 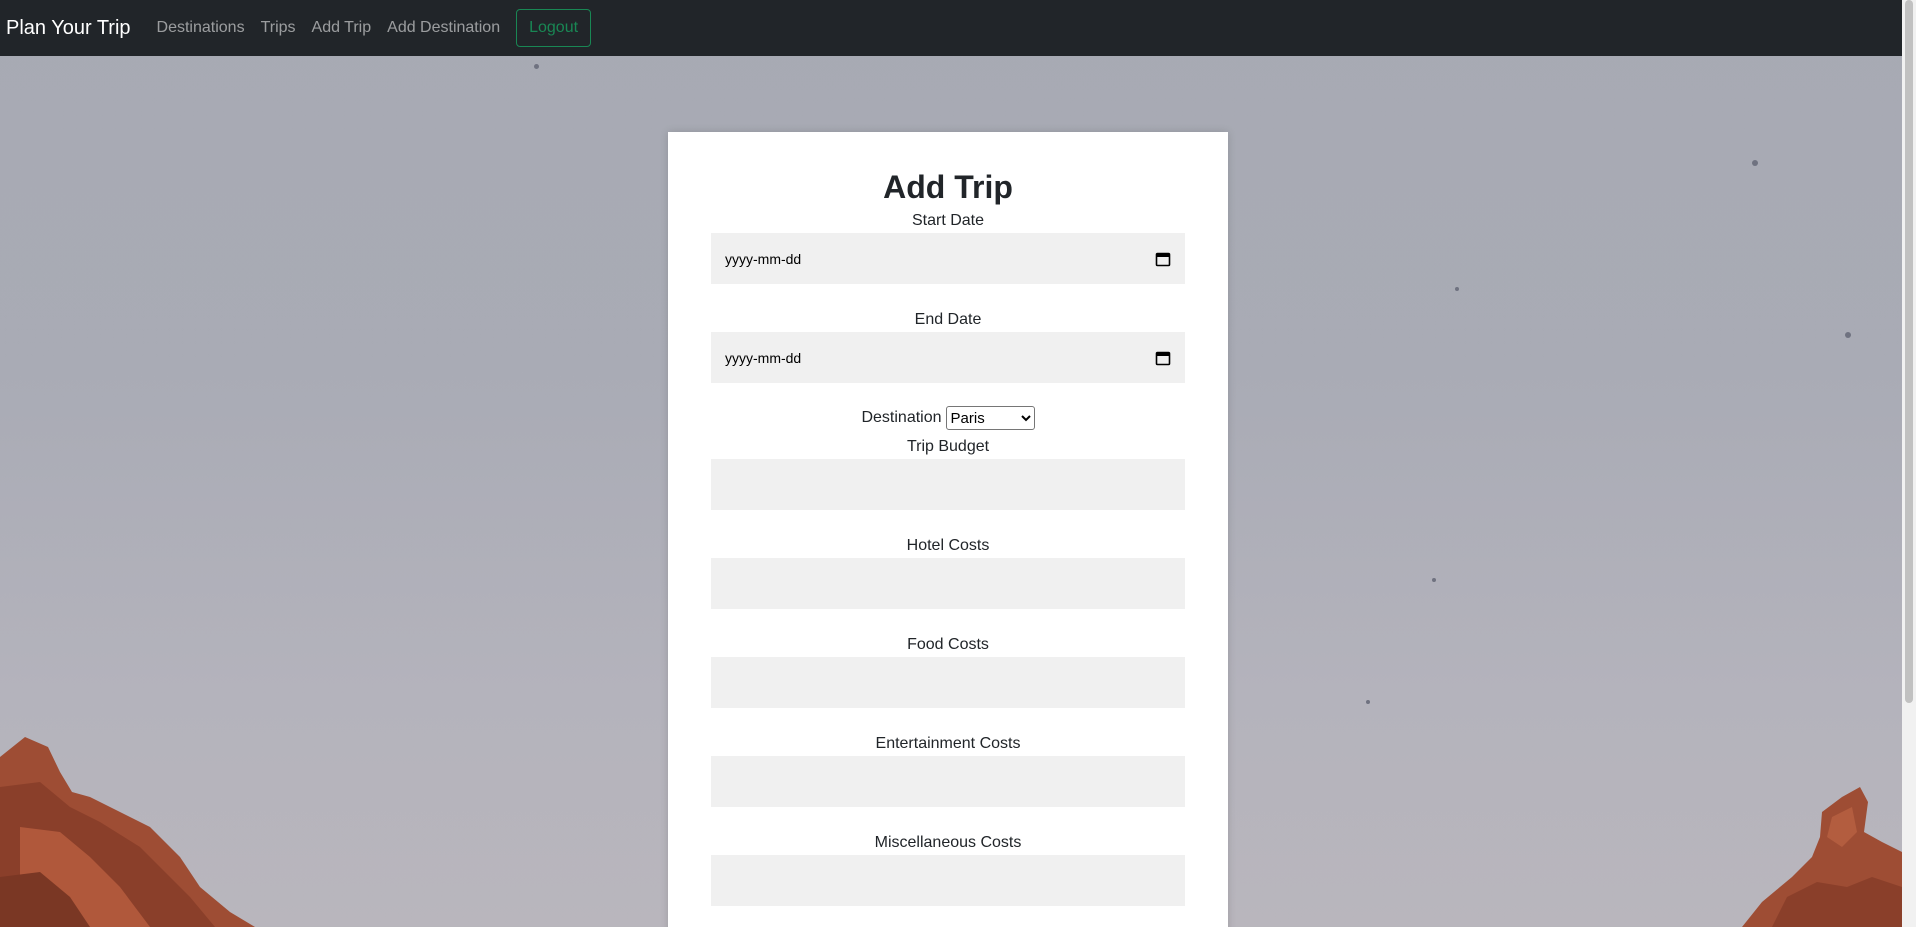 I want to click on nav-link-trips: Trips, so click(x=278, y=28).